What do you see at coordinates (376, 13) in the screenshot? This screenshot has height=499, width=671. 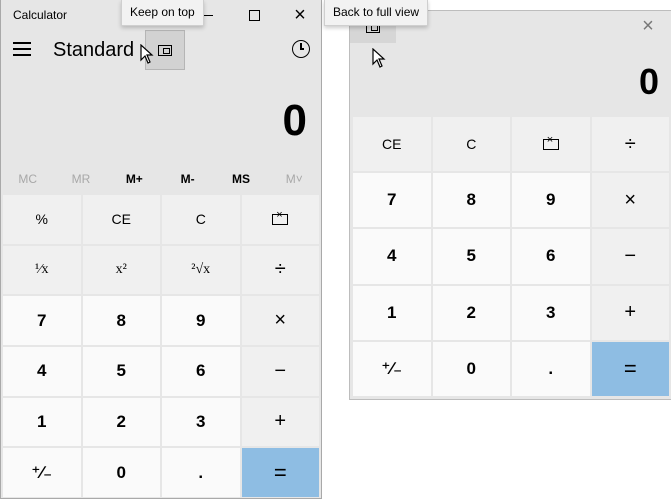 I see `back-to-full-view-tooltip: Back to full view` at bounding box center [376, 13].